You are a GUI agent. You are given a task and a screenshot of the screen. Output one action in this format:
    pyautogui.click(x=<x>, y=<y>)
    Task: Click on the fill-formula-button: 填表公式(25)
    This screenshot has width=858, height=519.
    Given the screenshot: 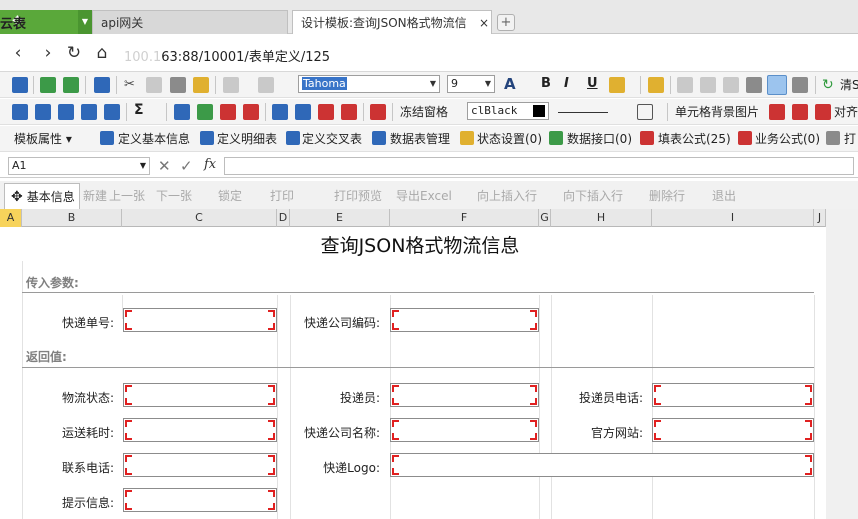 What is the action you would take?
    pyautogui.click(x=694, y=139)
    